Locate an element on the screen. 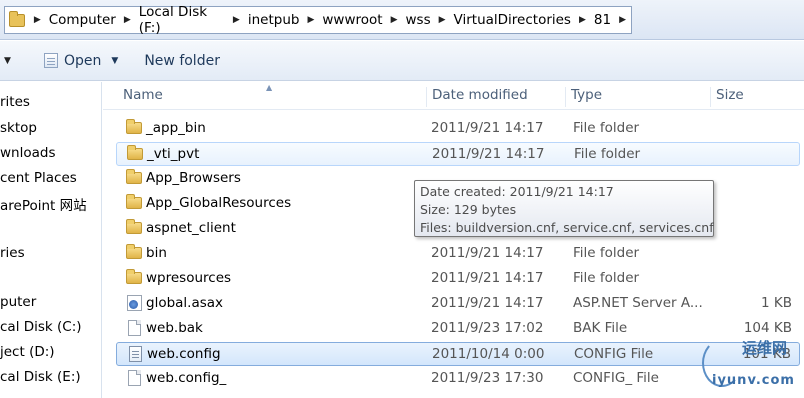 Image resolution: width=804 pixels, height=398 pixels. command-bar: ▼ Open ▼ New folder is located at coordinates (402, 61).